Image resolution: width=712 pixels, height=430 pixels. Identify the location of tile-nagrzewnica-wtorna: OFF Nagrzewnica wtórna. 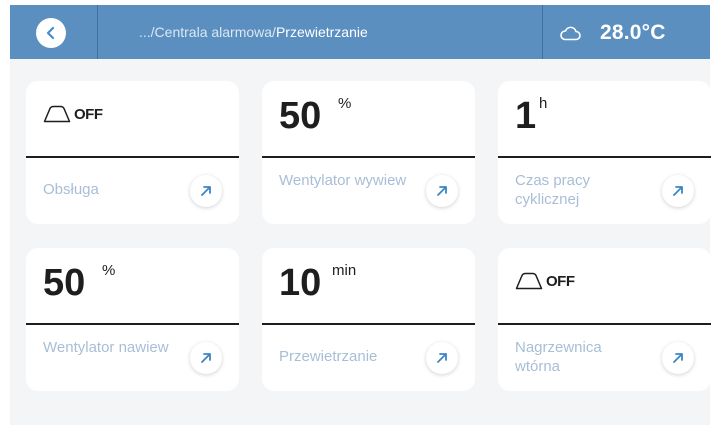
(604, 319).